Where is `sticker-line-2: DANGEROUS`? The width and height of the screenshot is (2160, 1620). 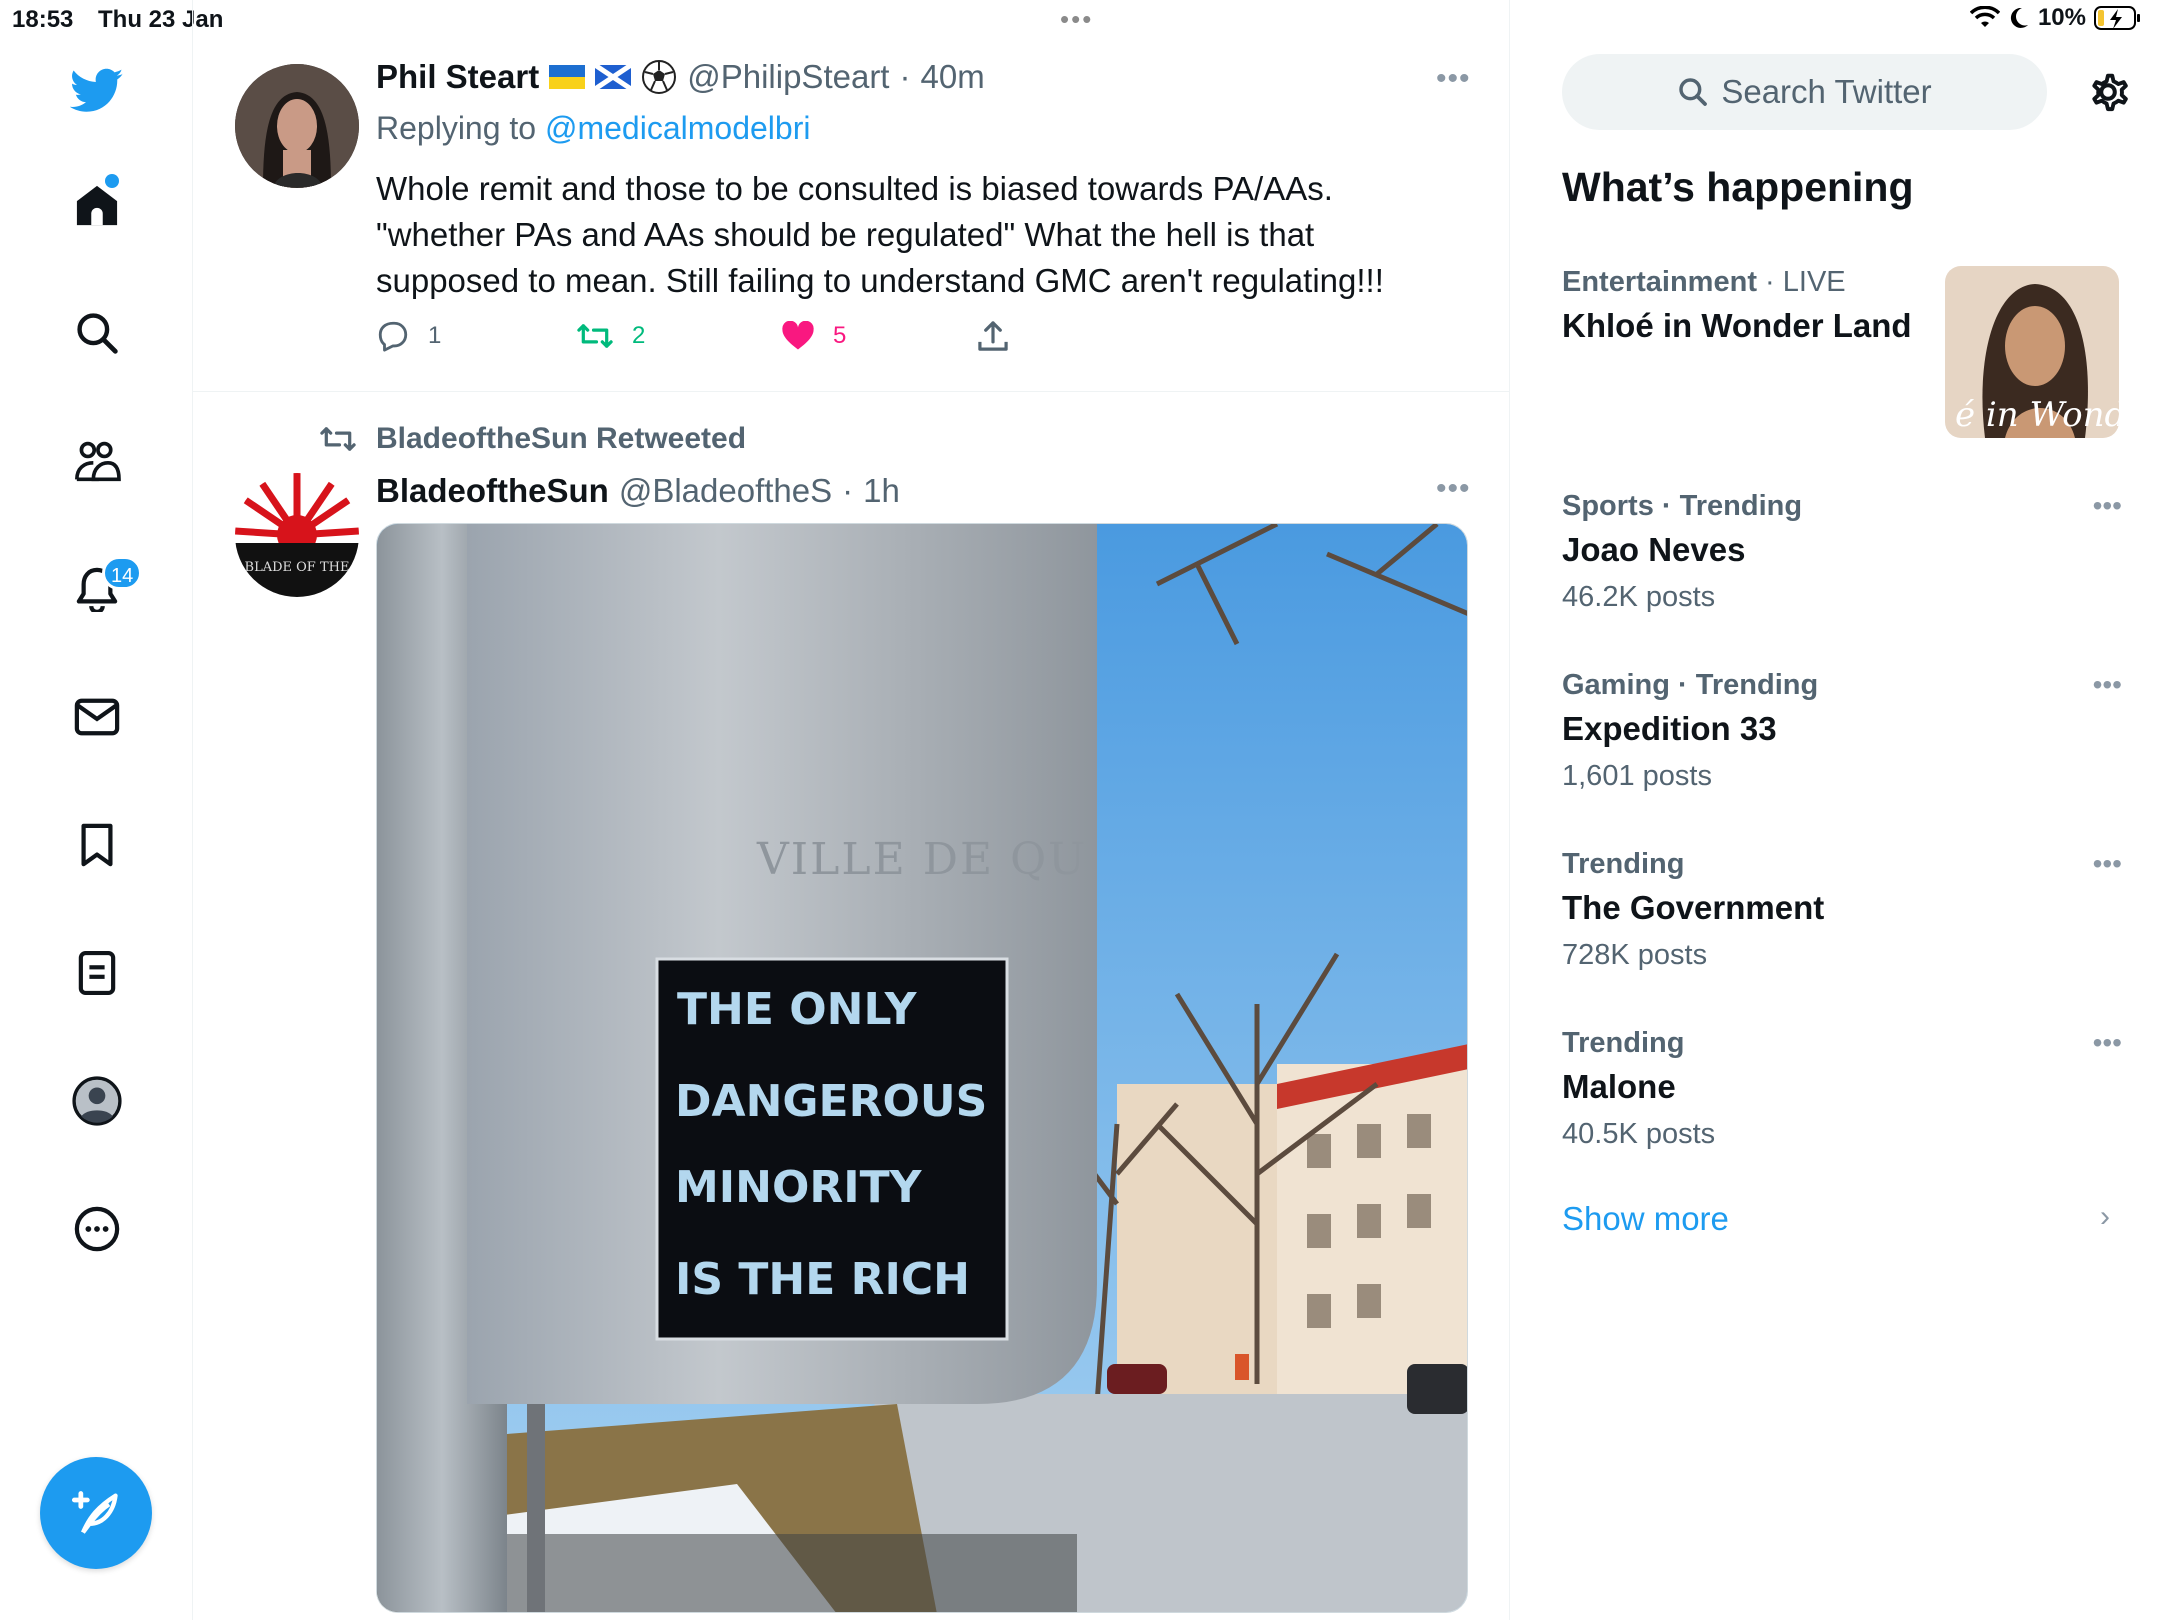 sticker-line-2: DANGEROUS is located at coordinates (831, 1101).